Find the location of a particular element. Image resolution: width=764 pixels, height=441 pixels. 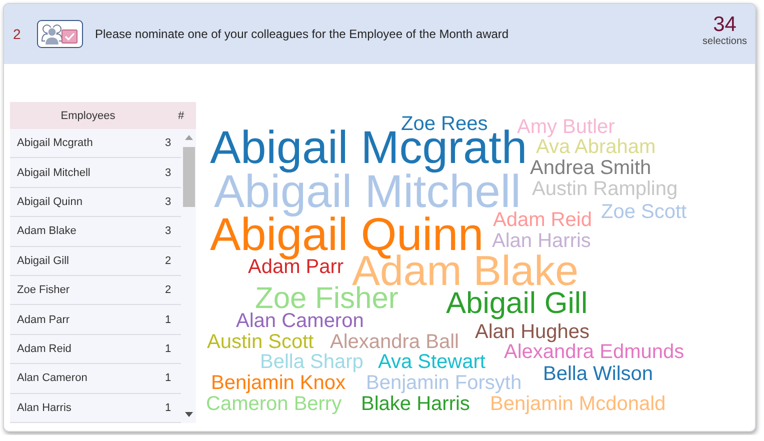

name-cell-text: Alan Cameron is located at coordinates (52, 378).